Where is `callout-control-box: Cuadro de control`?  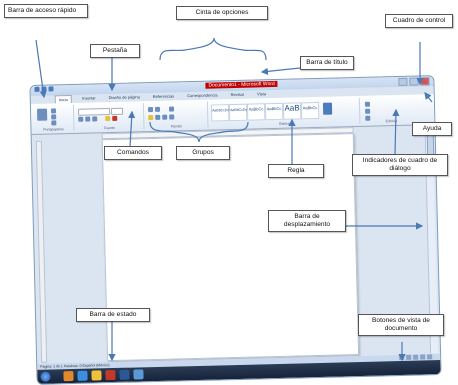
callout-control-box: Cuadro de control is located at coordinates (419, 21).